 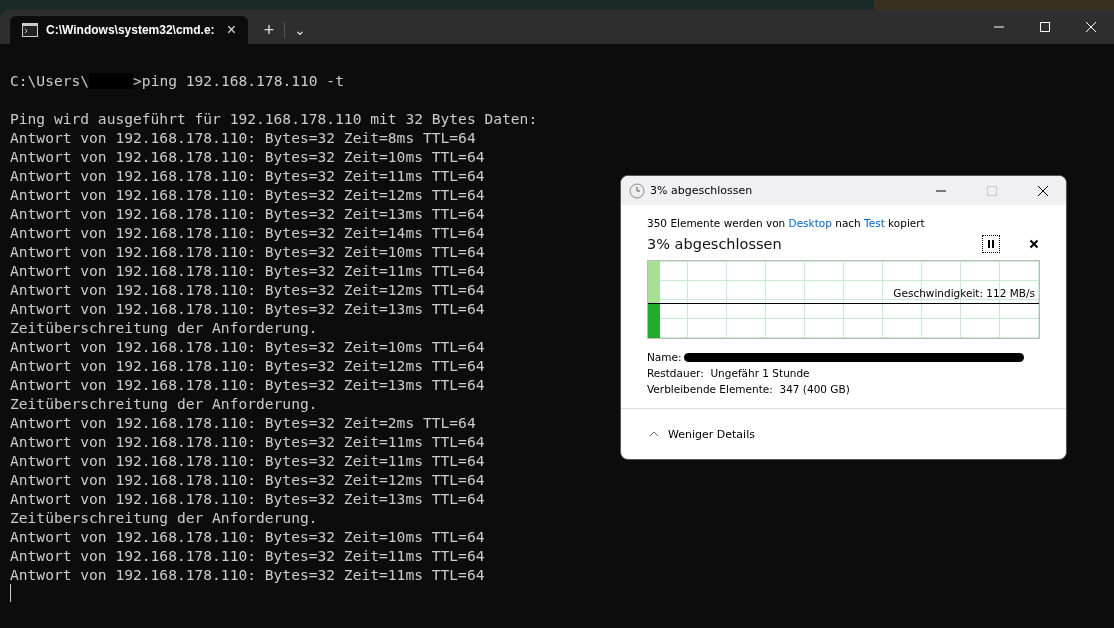 I want to click on prompt-path: C:\Users\, so click(x=50, y=80).